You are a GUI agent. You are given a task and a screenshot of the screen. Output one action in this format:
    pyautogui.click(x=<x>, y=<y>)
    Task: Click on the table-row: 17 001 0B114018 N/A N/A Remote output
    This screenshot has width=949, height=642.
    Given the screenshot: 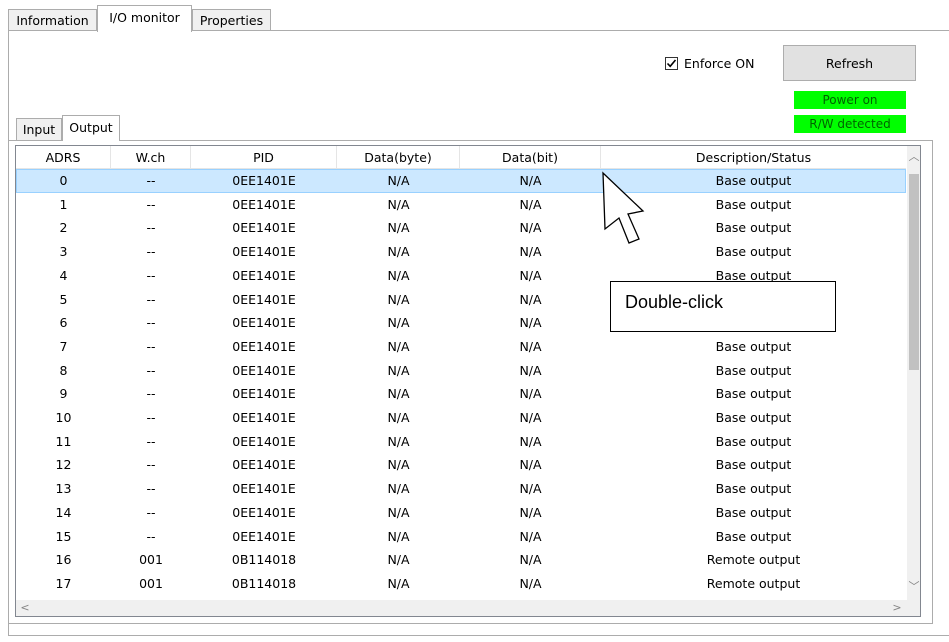 What is the action you would take?
    pyautogui.click(x=461, y=584)
    